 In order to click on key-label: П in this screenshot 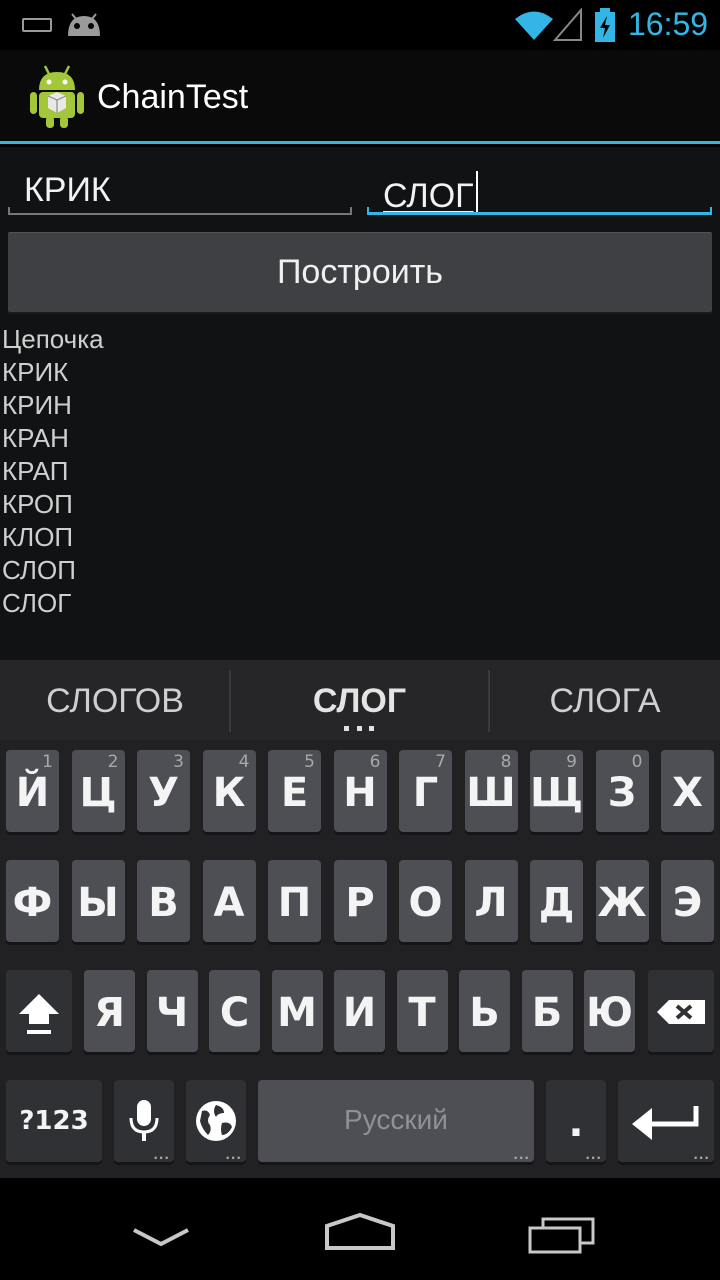, I will do `click(294, 903)`.